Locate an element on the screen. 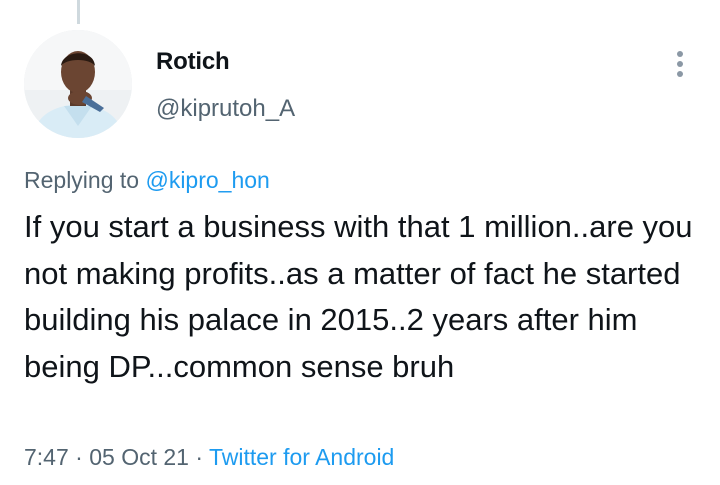  more-options-button is located at coordinates (680, 64).